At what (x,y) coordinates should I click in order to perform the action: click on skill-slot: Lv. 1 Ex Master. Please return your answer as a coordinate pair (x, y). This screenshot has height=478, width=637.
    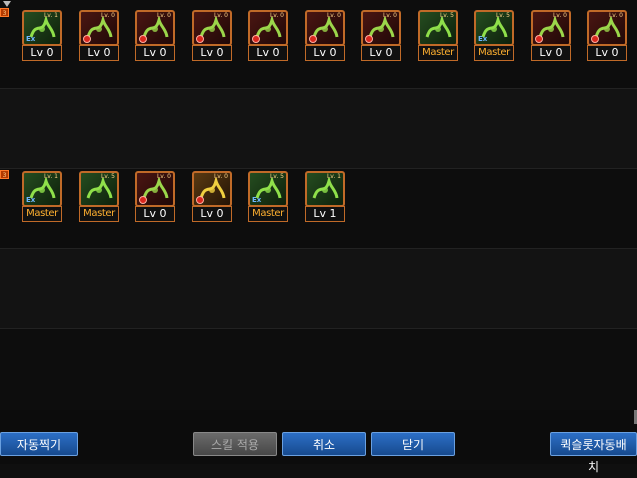
    Looking at the image, I should click on (42, 197).